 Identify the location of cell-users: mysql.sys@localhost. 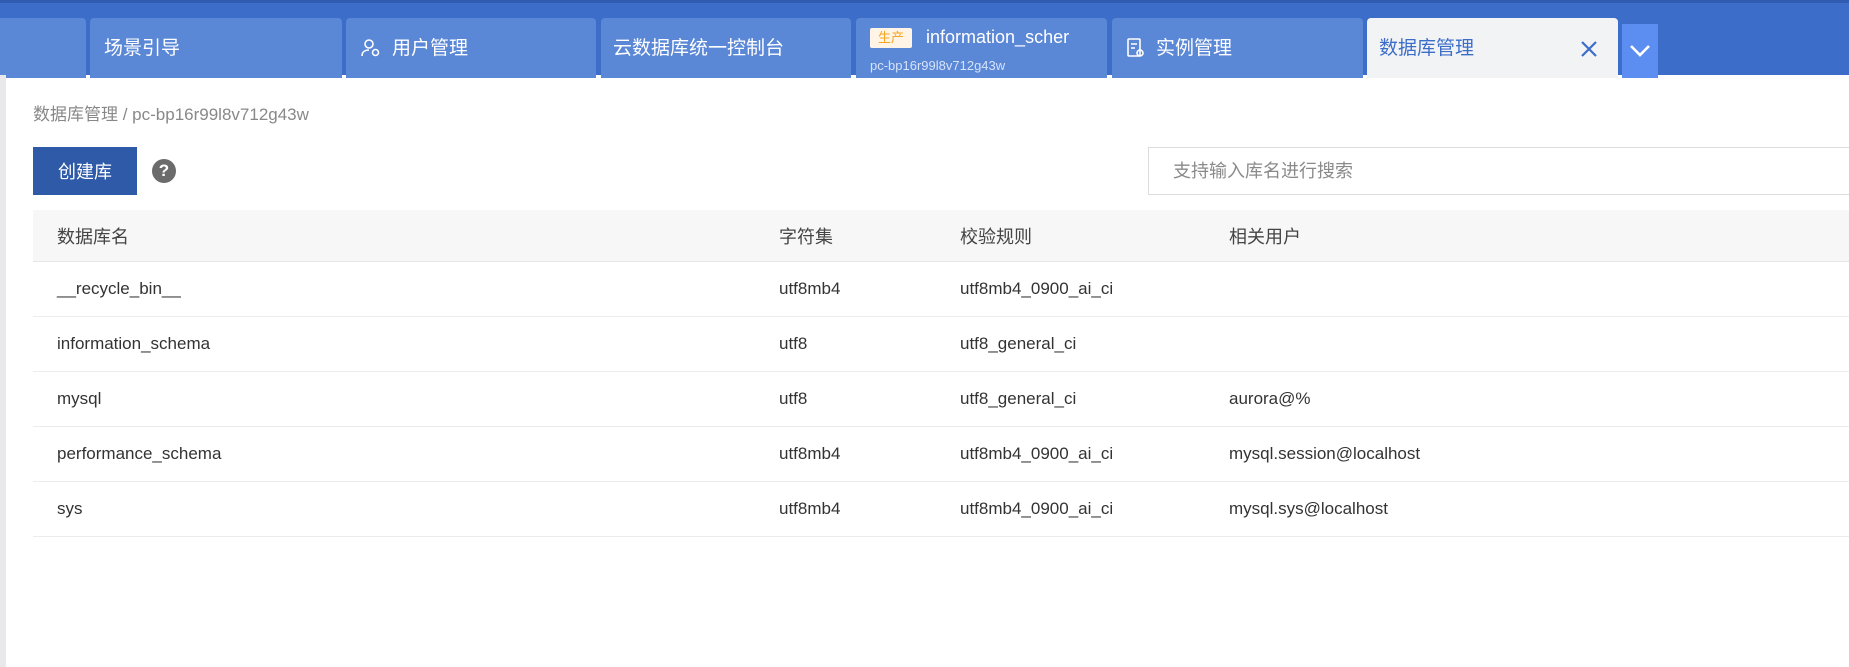
(1308, 508).